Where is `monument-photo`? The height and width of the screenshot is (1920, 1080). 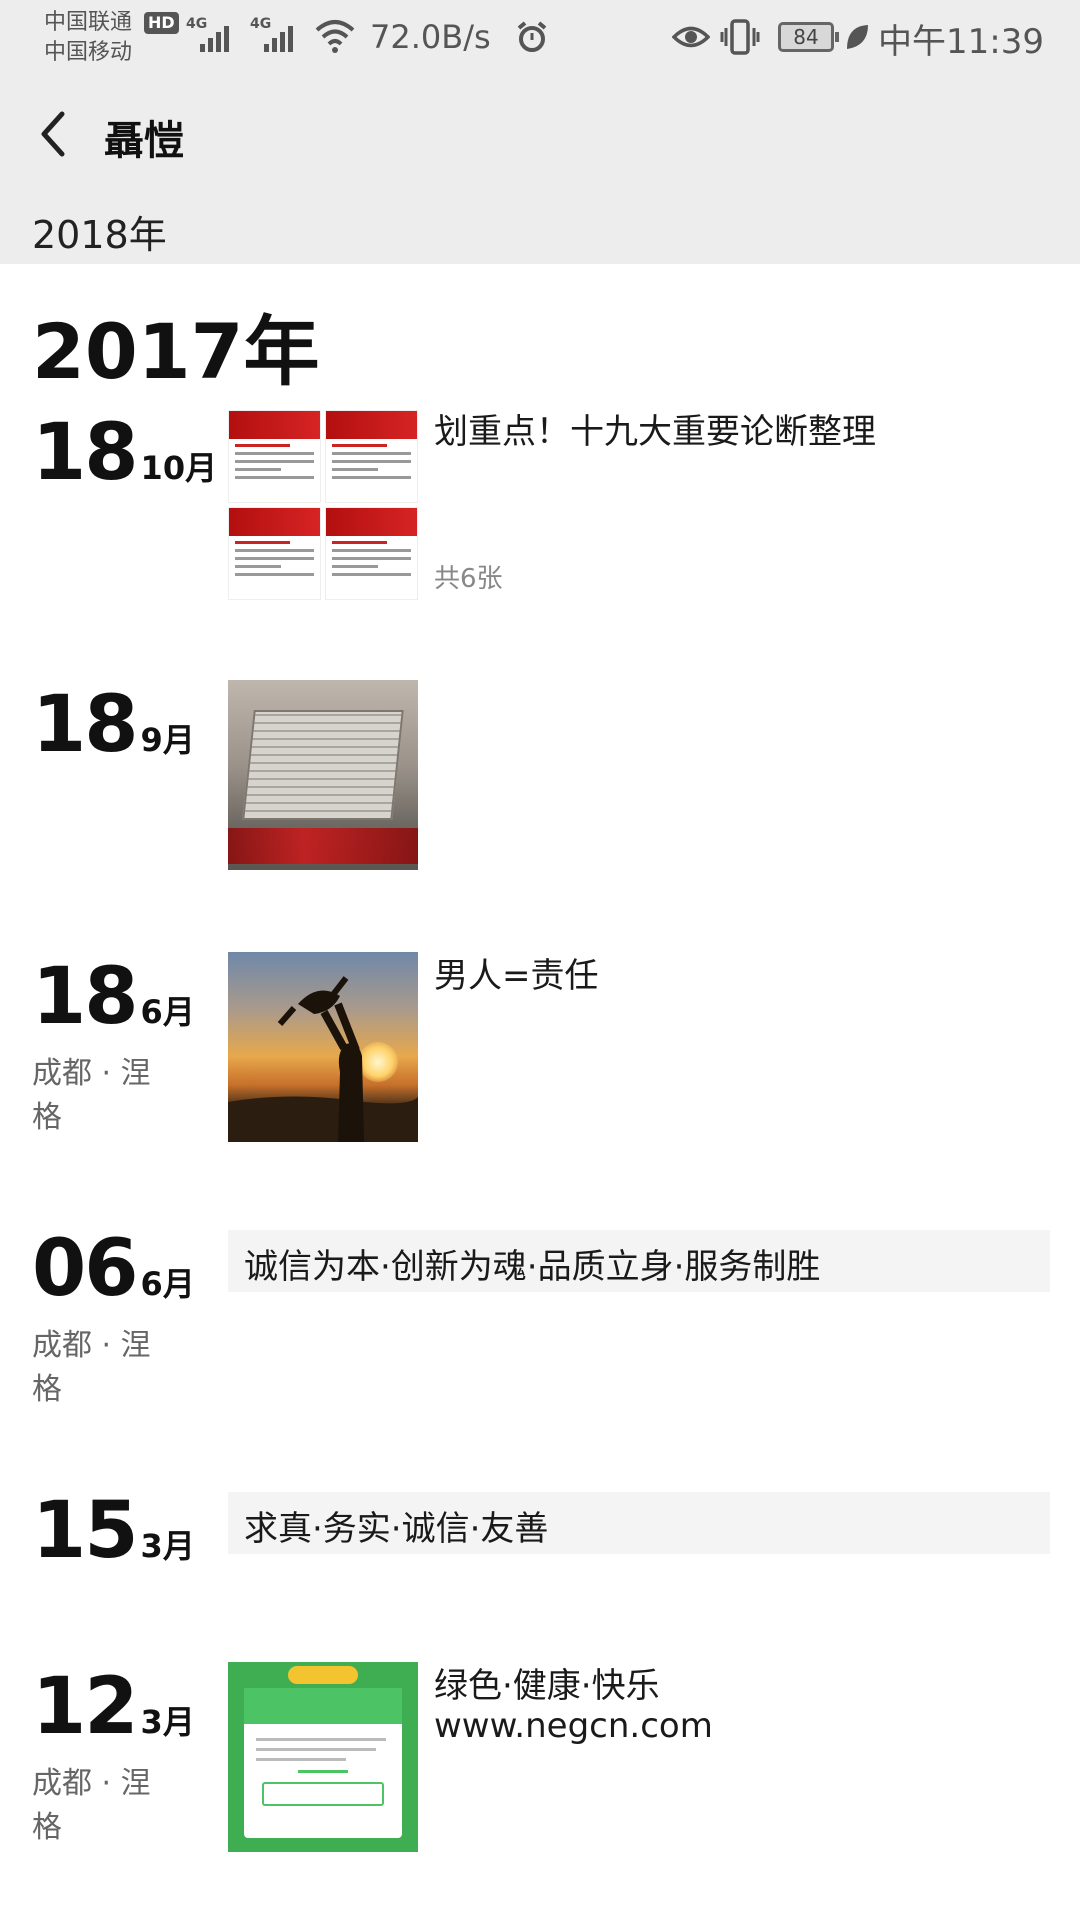 monument-photo is located at coordinates (323, 775).